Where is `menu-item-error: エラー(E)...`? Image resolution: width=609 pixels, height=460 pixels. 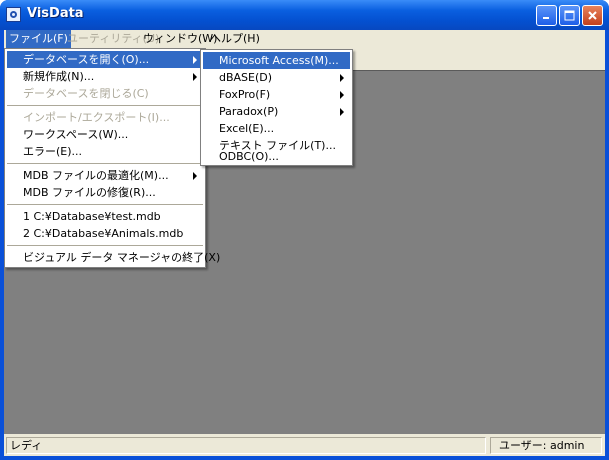
menu-item-error: エラー(E)... is located at coordinates (105, 151).